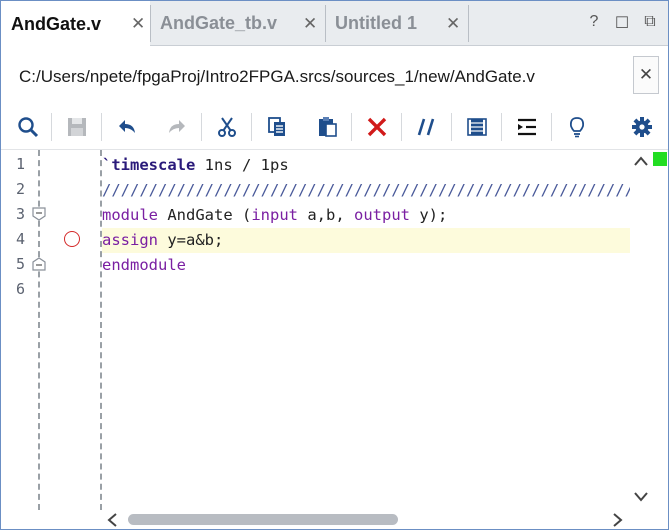 The image size is (669, 530). I want to click on paste-icon, so click(327, 127).